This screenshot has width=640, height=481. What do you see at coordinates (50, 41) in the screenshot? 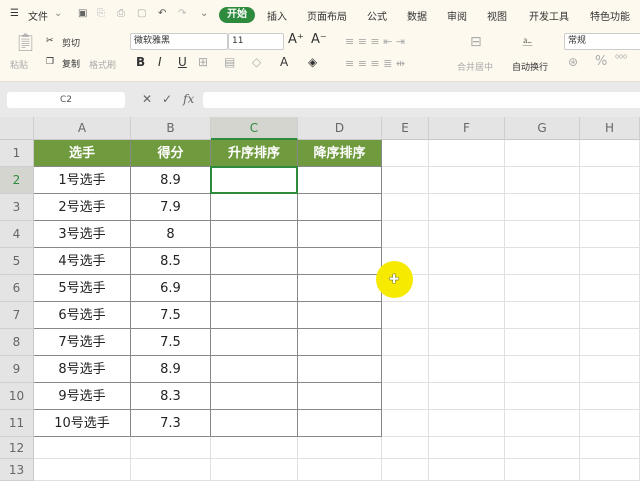
I see `scissors-icon: ✂` at bounding box center [50, 41].